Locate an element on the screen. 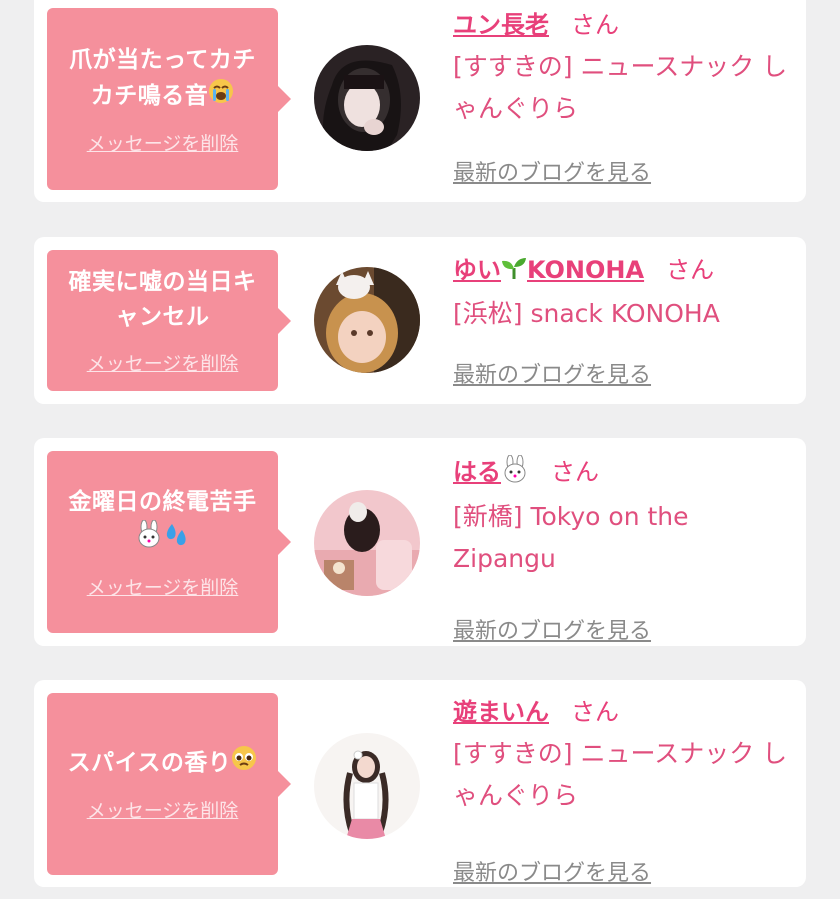 The height and width of the screenshot is (899, 840). seedling-icon is located at coordinates (514, 271).